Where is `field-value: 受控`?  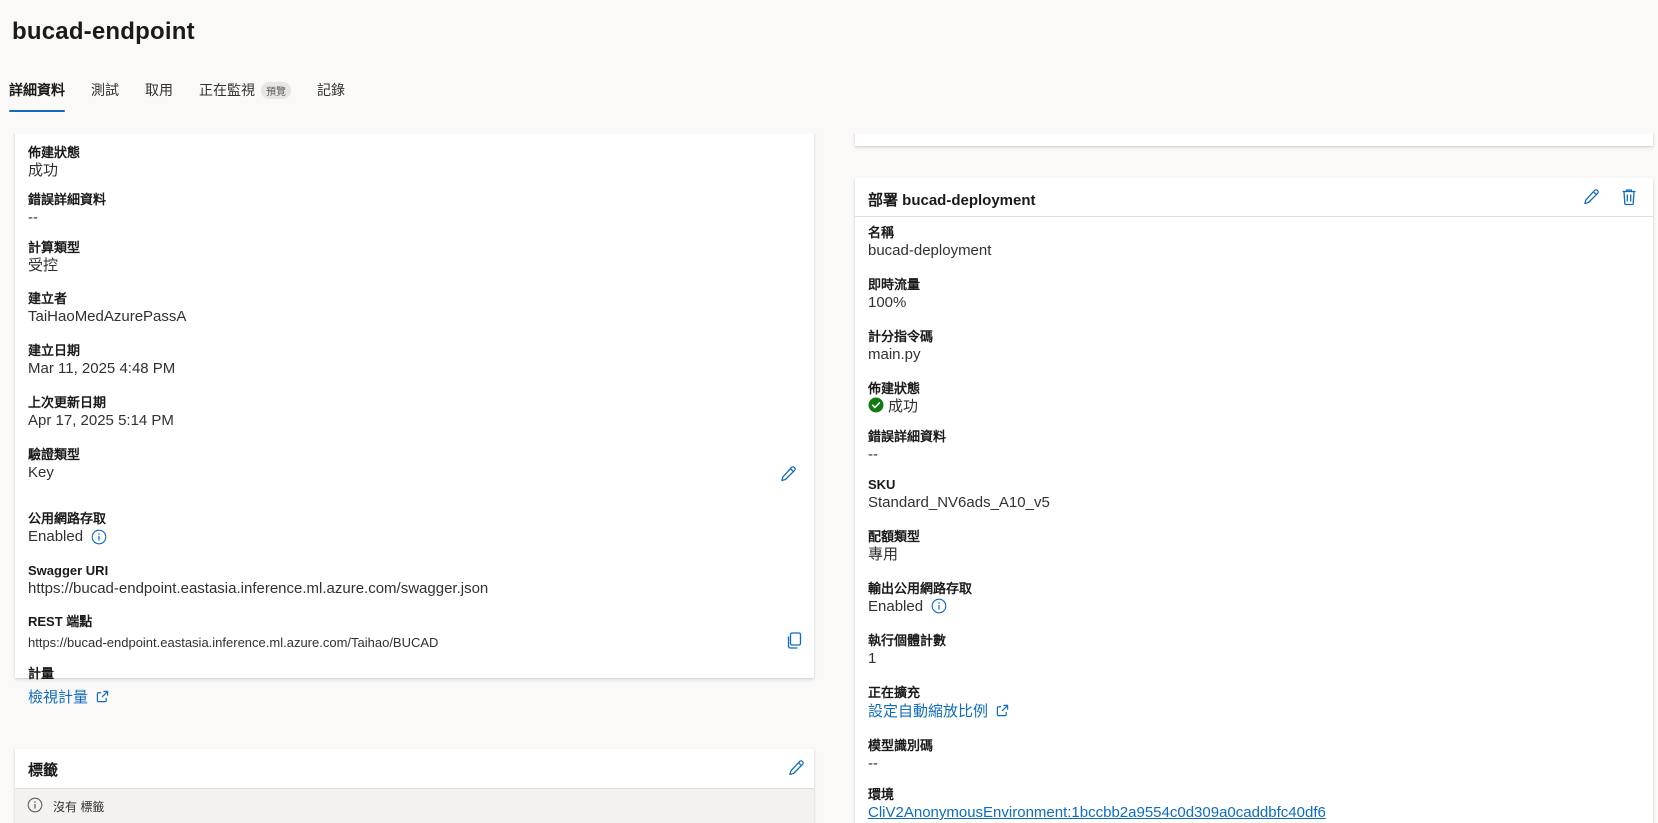
field-value: 受控 is located at coordinates (43, 265).